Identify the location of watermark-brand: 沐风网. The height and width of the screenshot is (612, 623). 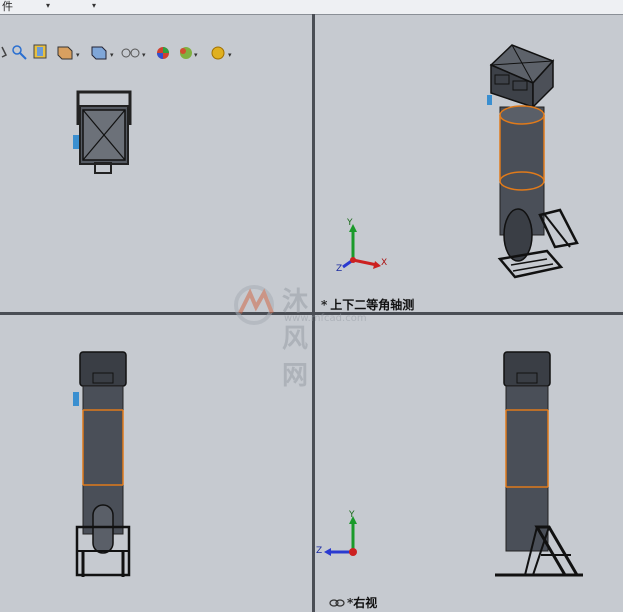
(296, 339).